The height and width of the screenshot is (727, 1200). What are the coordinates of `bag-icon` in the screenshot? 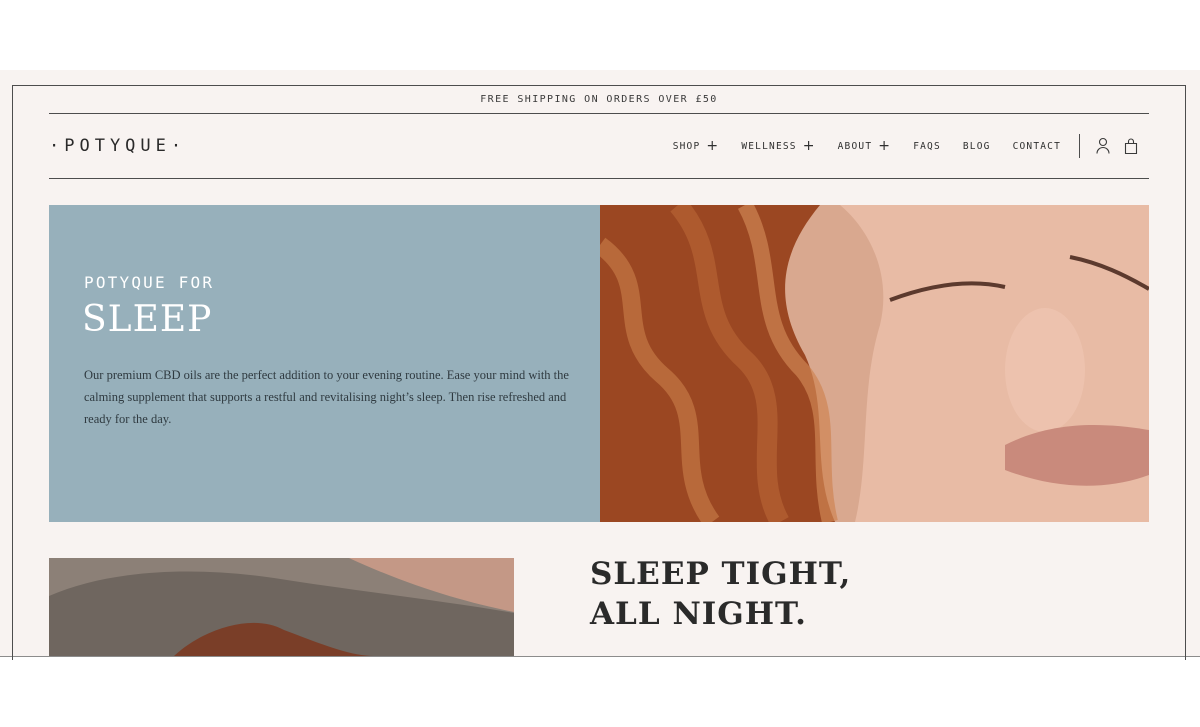 It's located at (1131, 146).